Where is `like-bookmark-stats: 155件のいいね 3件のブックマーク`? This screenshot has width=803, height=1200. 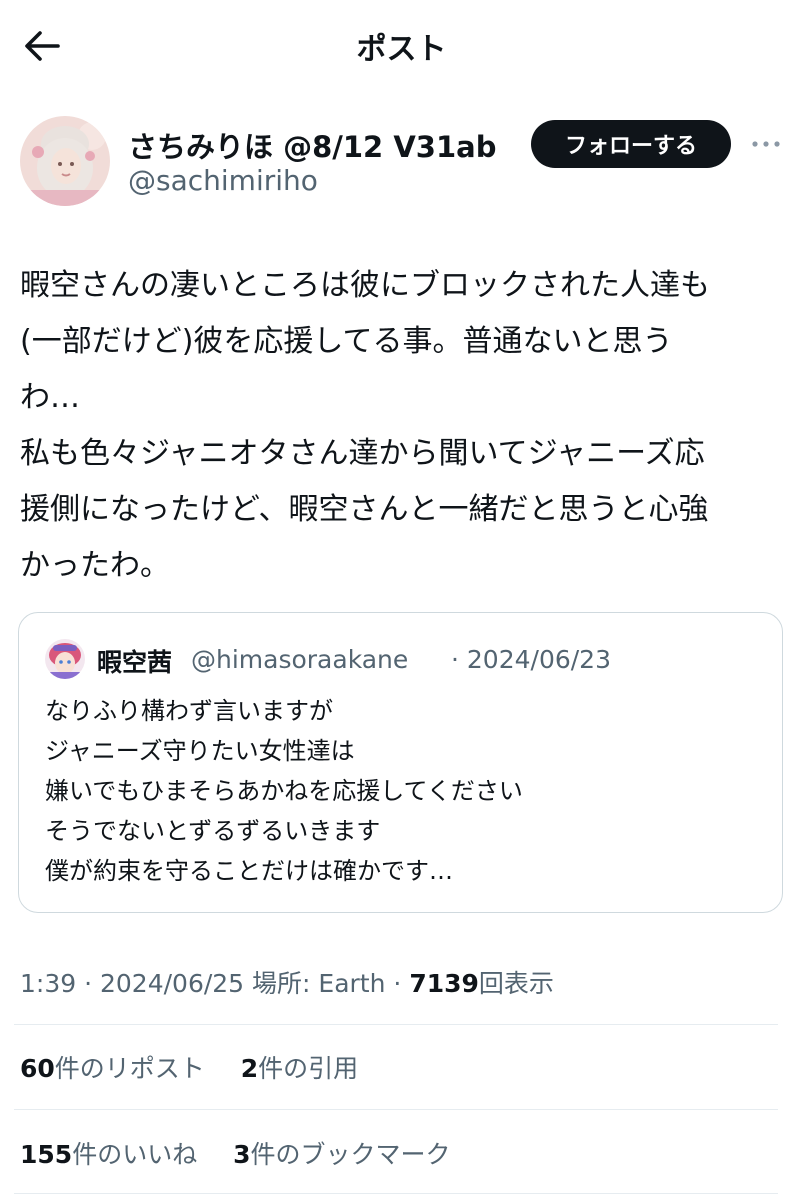 like-bookmark-stats: 155件のいいね 3件のブックマーク is located at coordinates (235, 1153).